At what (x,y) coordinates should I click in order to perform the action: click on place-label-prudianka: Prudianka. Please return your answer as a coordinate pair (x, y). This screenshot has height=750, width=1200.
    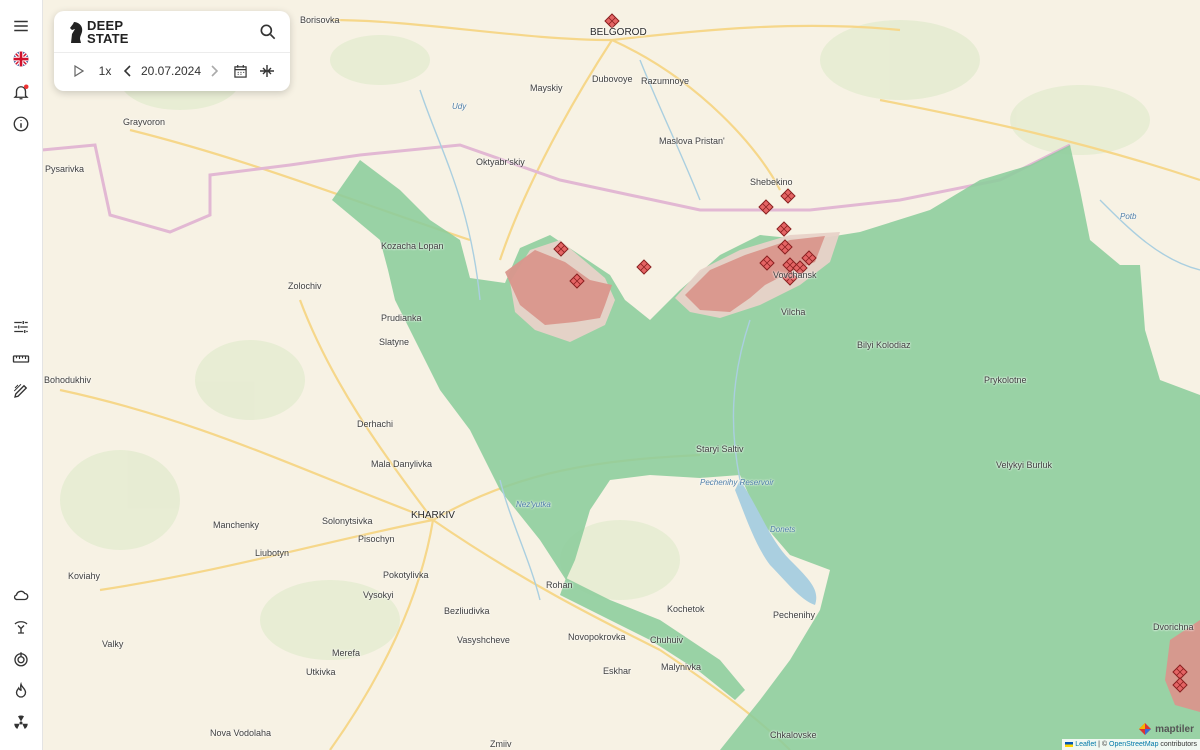
    Looking at the image, I should click on (401, 318).